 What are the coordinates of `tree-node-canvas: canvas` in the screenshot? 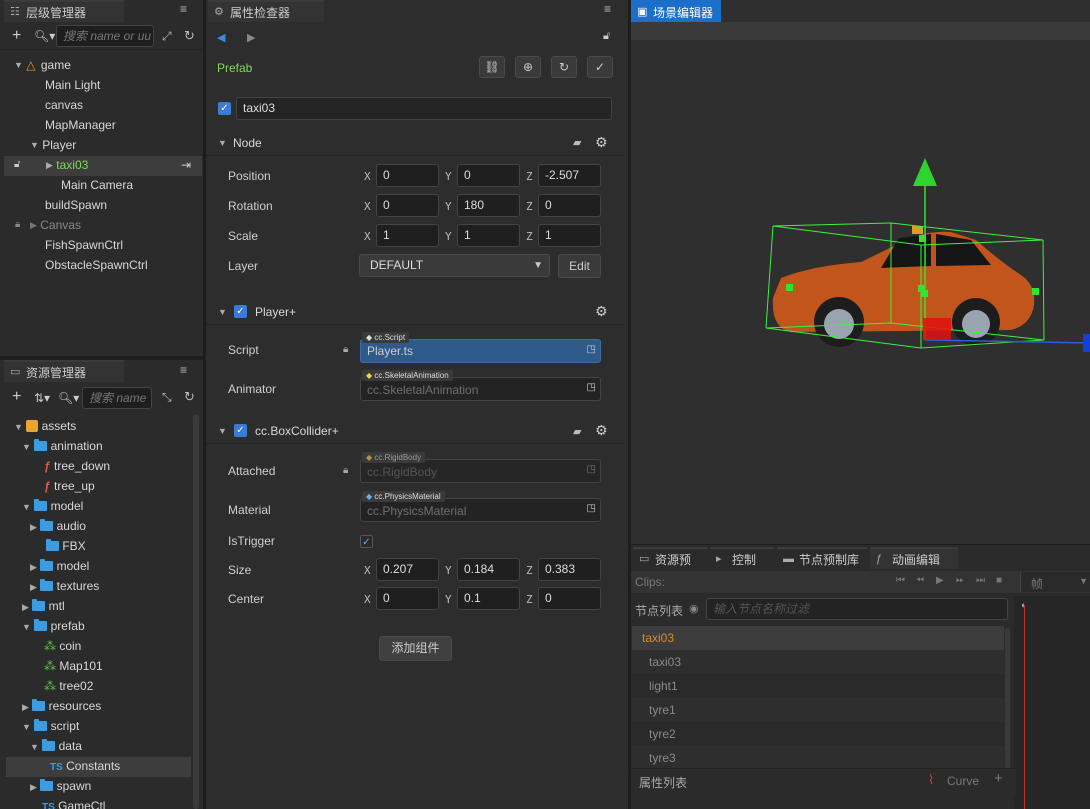 It's located at (64, 105).